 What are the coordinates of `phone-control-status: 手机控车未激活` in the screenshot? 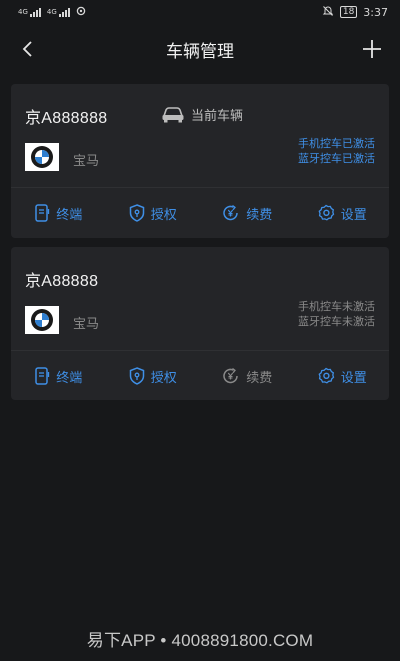 It's located at (336, 306).